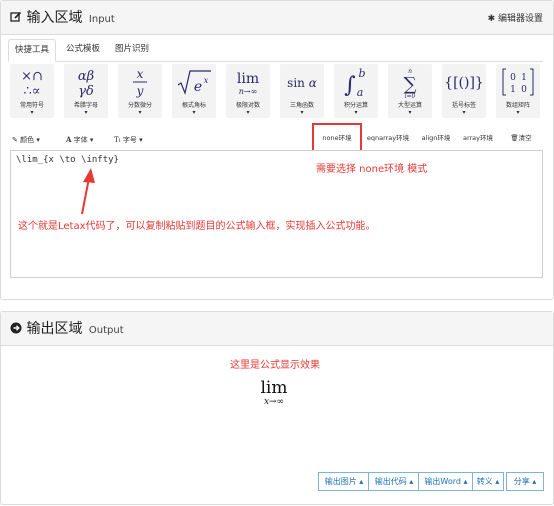 This screenshot has width=554, height=506. What do you see at coordinates (520, 19) in the screenshot?
I see `editor-settings-label: 编辑器设置` at bounding box center [520, 19].